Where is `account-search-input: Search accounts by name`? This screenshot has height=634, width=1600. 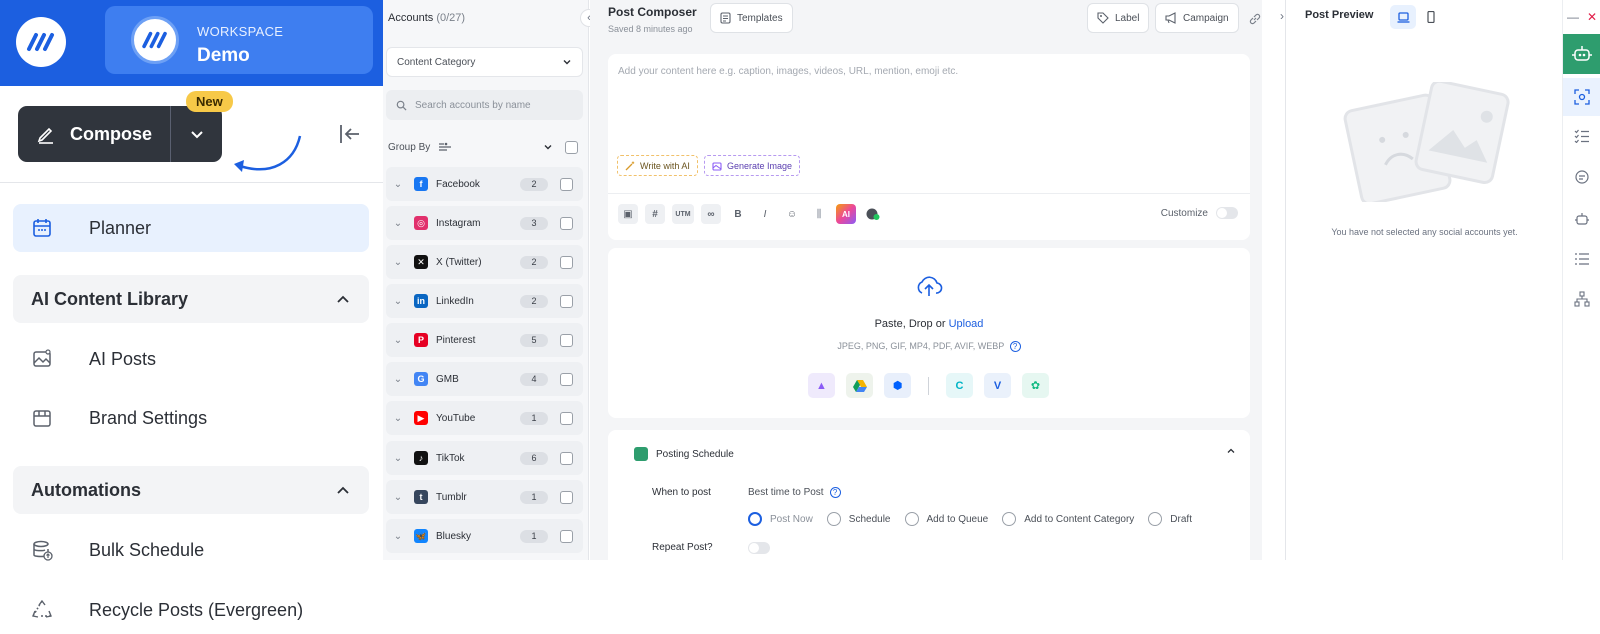
account-search-input: Search accounts by name is located at coordinates (484, 105).